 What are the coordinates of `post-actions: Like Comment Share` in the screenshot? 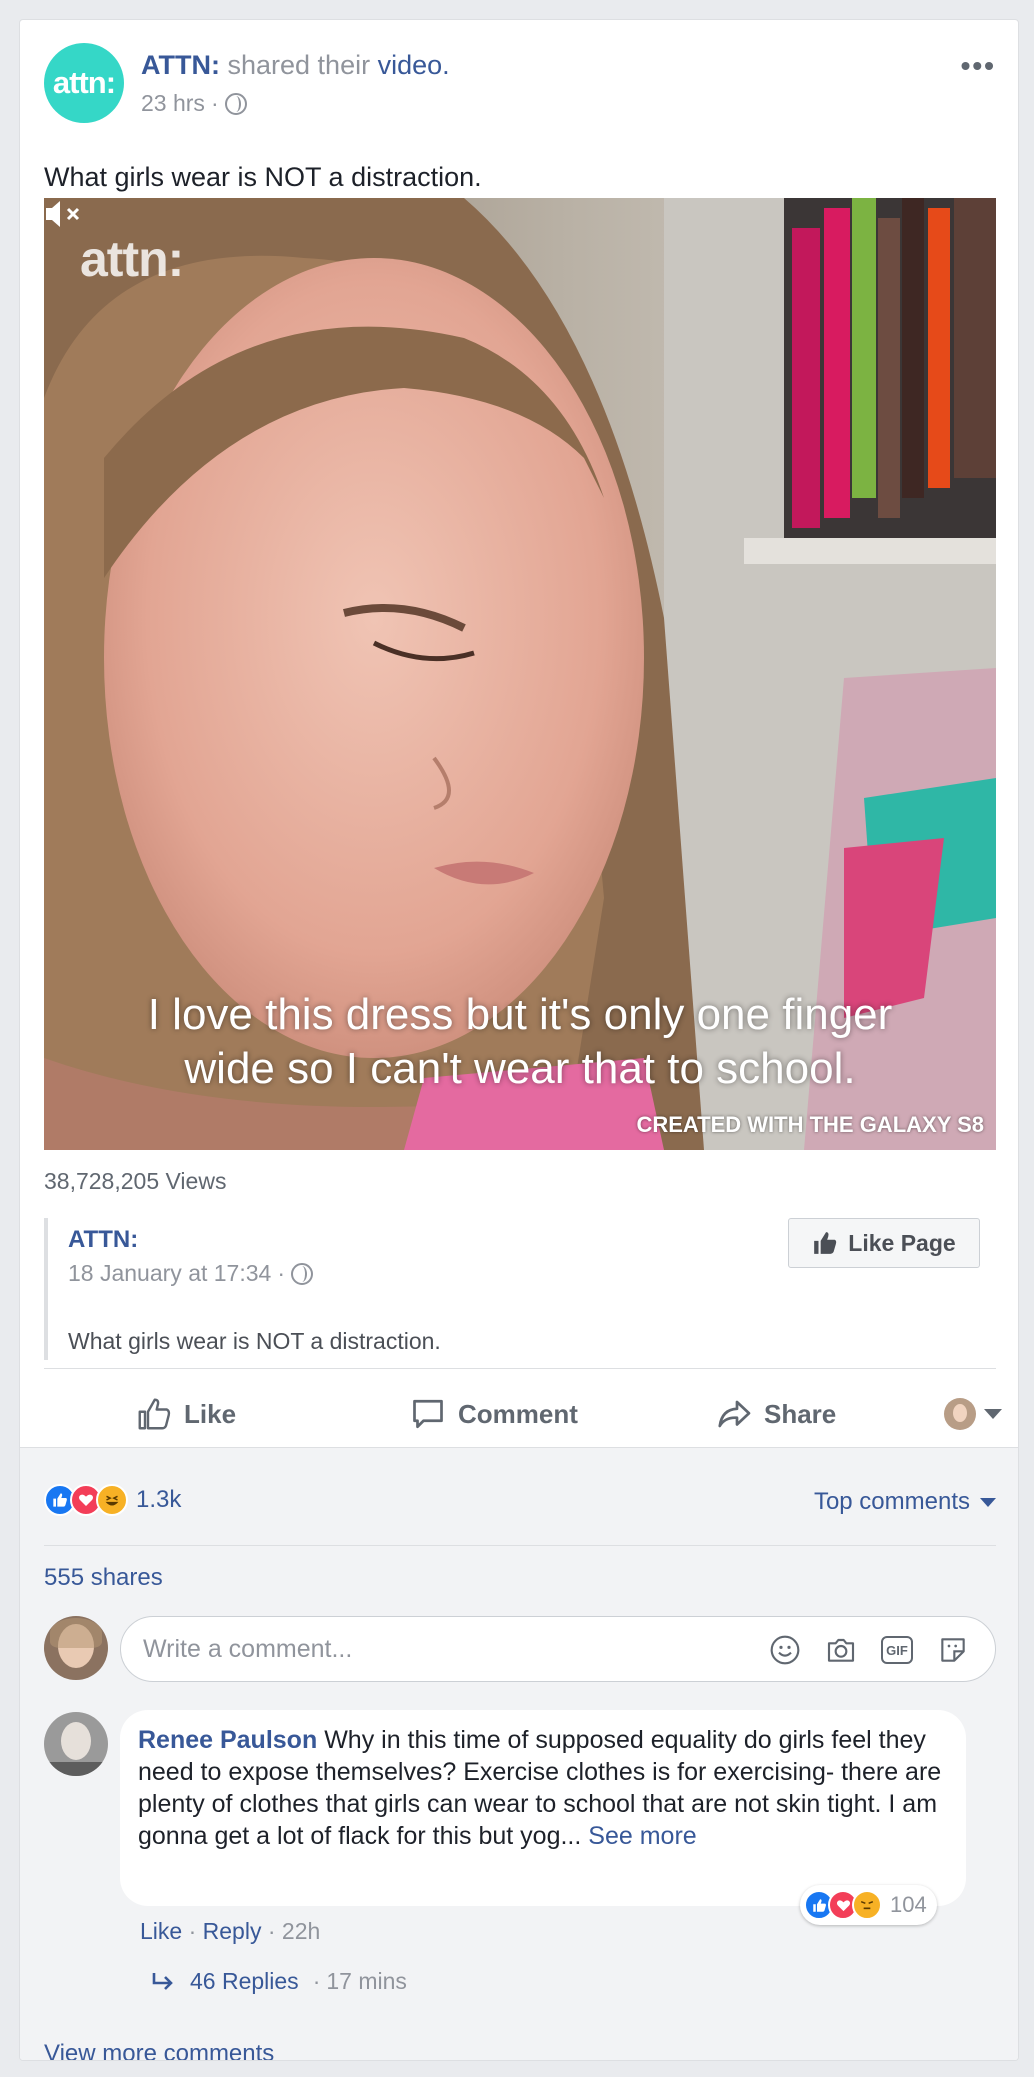 It's located at (523, 1414).